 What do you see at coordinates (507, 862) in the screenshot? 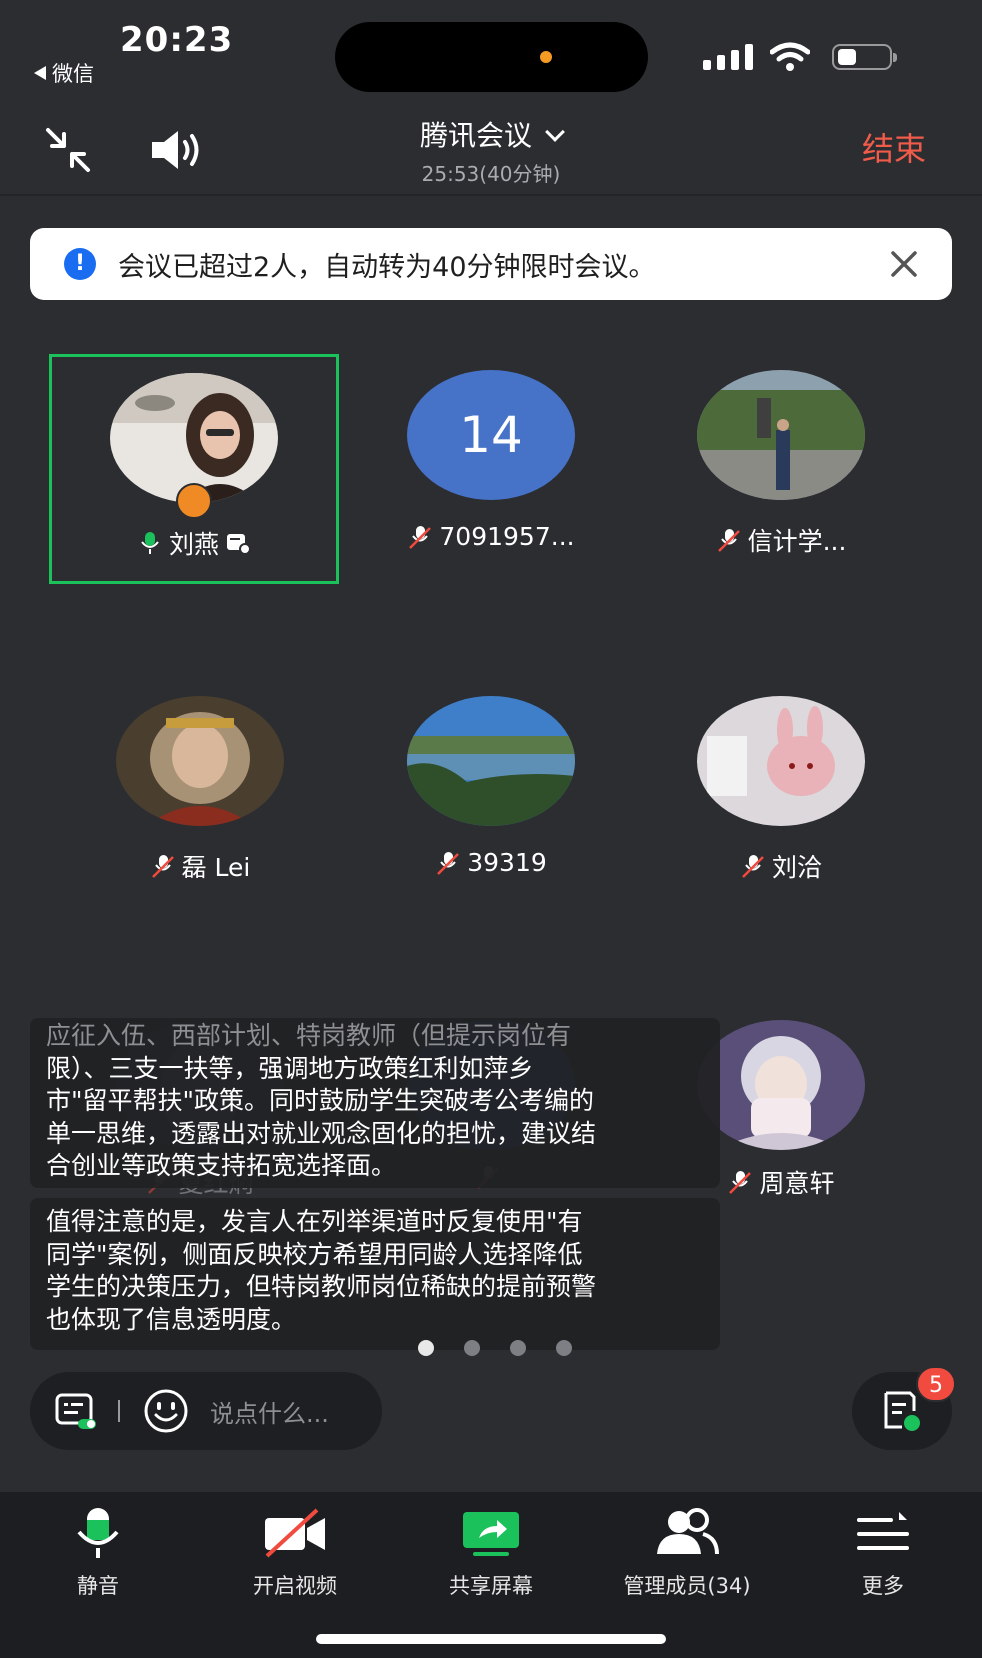
I see `participant-name: 39319` at bounding box center [507, 862].